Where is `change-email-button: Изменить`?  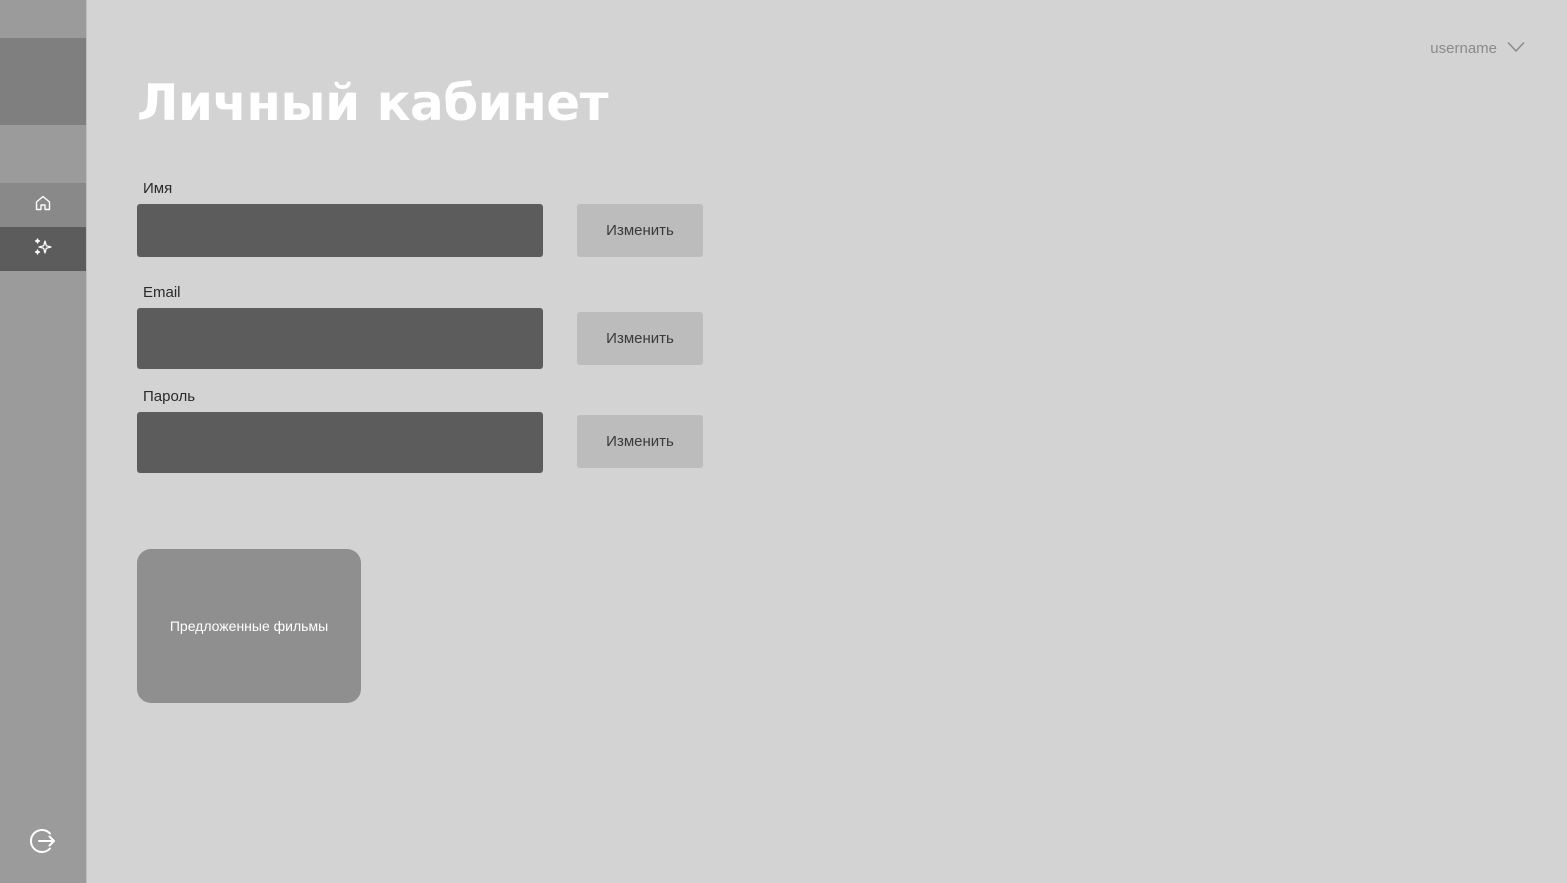
change-email-button: Изменить is located at coordinates (640, 338).